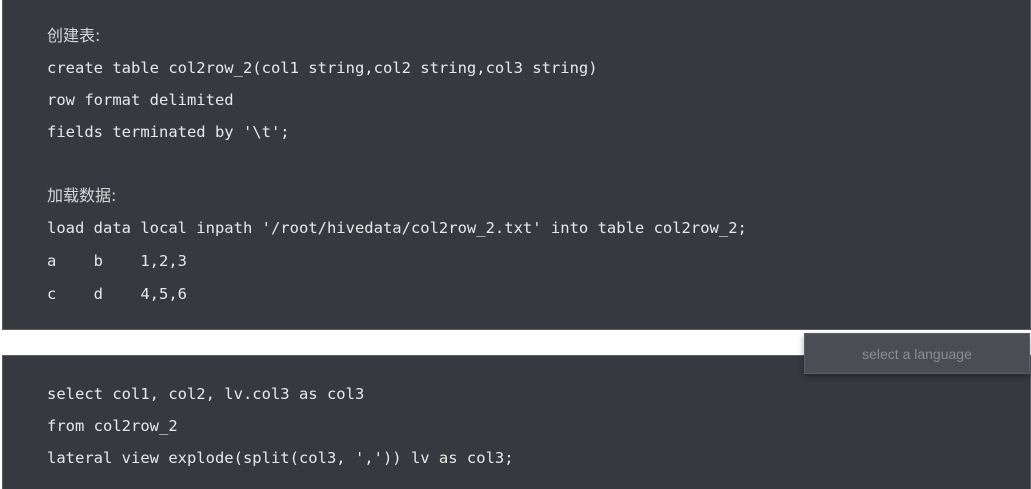 Image resolution: width=1031 pixels, height=489 pixels. I want to click on language-select-dropdown: select a language, so click(917, 353).